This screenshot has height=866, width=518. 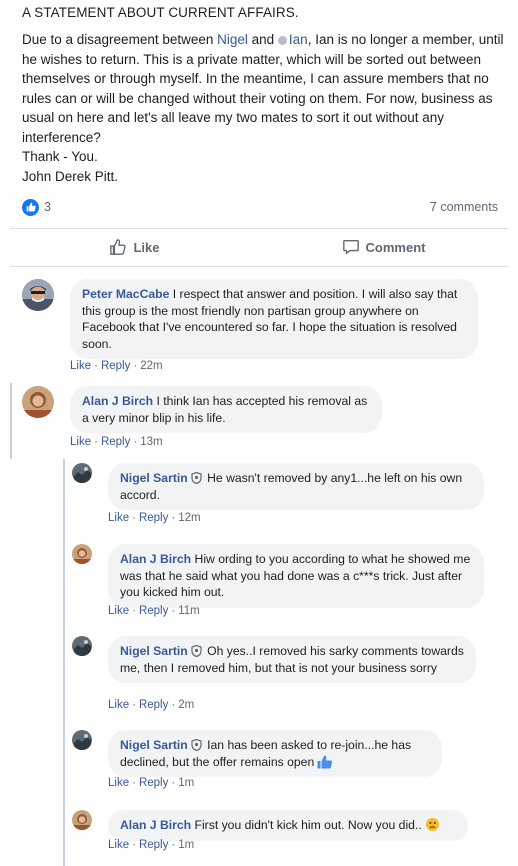 I want to click on reply-time: 2m, so click(x=186, y=705).